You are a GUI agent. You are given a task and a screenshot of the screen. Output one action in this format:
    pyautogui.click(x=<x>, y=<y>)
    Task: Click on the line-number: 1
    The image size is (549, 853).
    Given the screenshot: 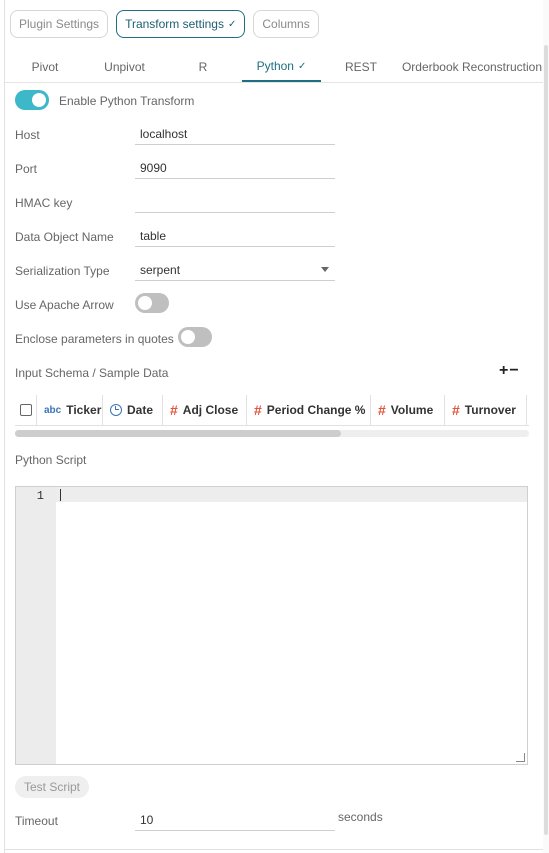 What is the action you would take?
    pyautogui.click(x=40, y=496)
    